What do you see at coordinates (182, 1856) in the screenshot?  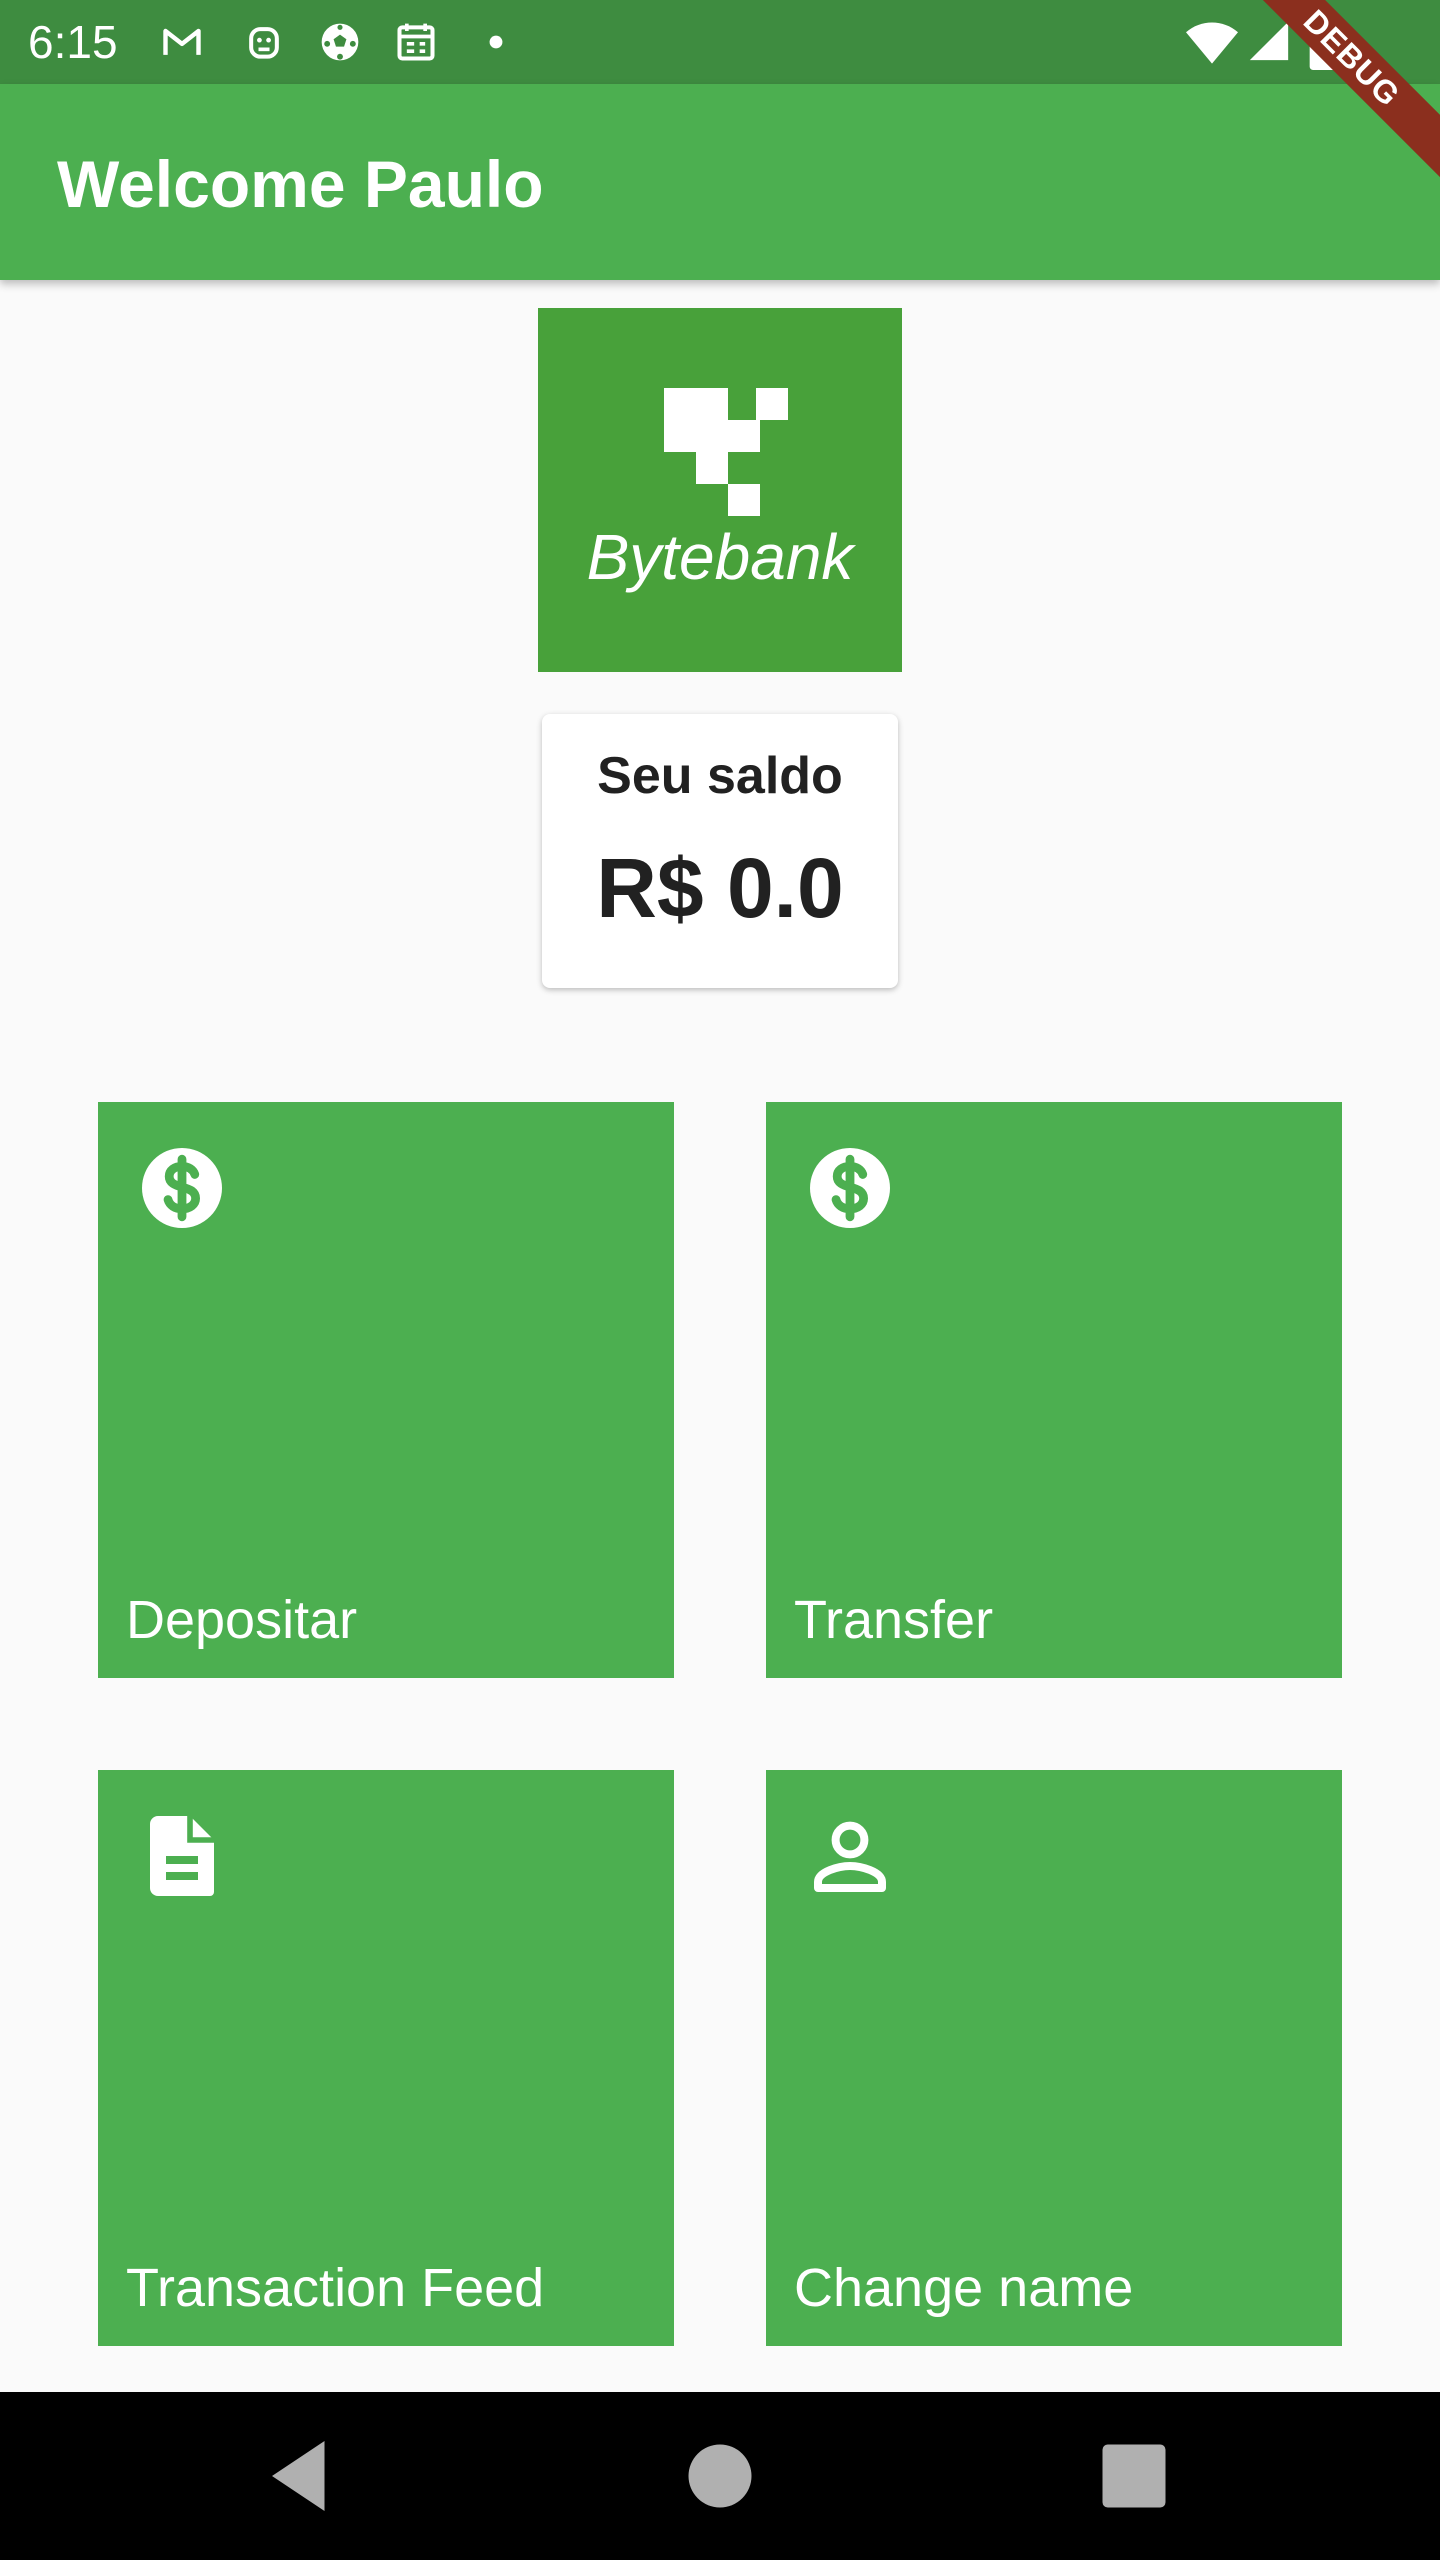 I see `document-icon` at bounding box center [182, 1856].